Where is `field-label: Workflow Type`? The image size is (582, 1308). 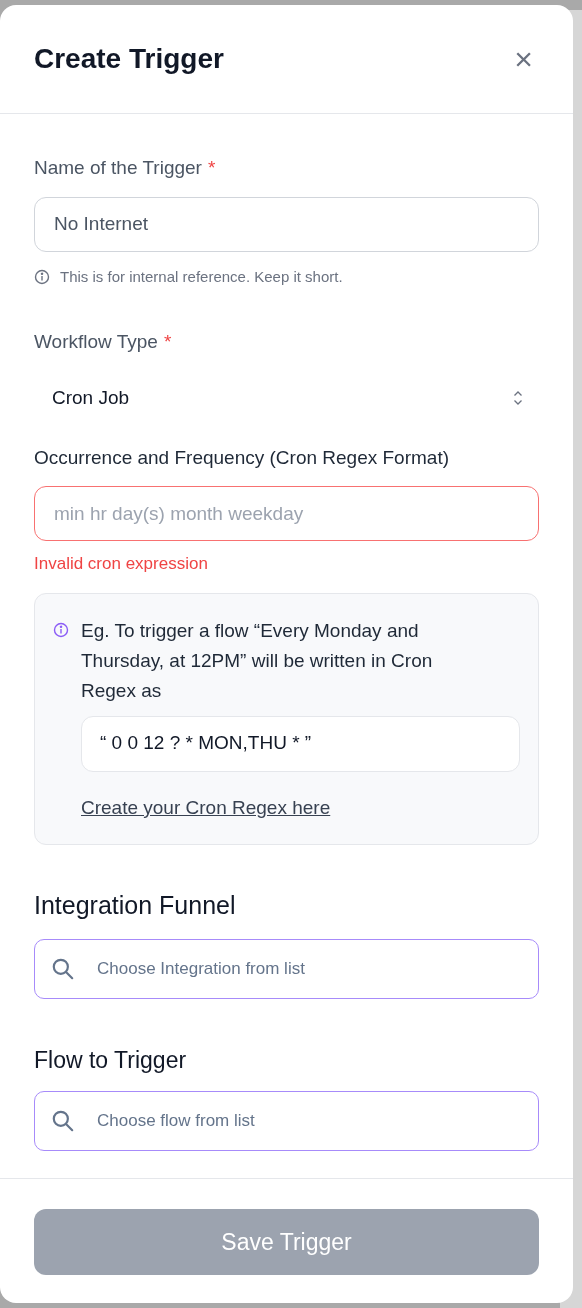
field-label: Workflow Type is located at coordinates (96, 342).